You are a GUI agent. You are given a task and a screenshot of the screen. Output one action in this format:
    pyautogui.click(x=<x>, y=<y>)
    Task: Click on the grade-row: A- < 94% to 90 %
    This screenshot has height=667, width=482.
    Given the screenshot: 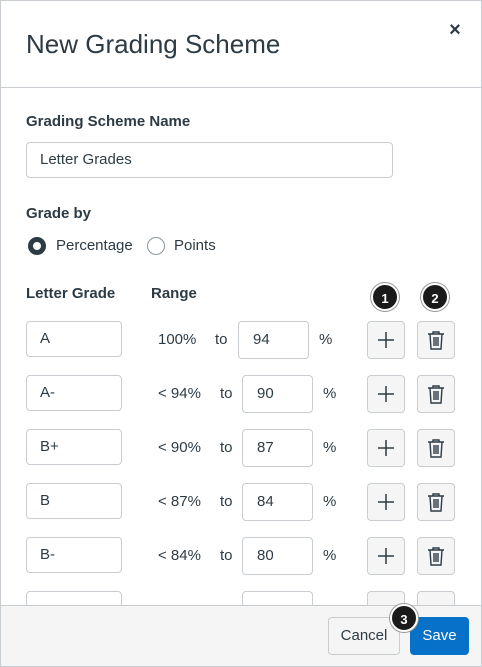 What is the action you would take?
    pyautogui.click(x=241, y=394)
    